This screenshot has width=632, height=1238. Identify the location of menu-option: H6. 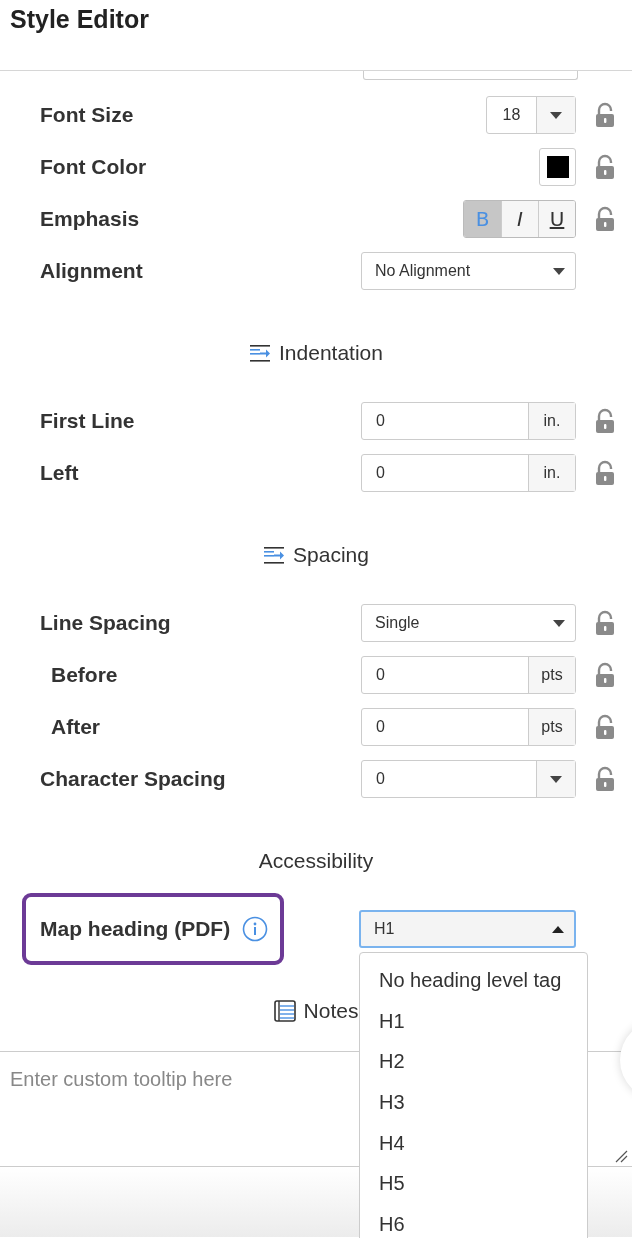
(473, 1221).